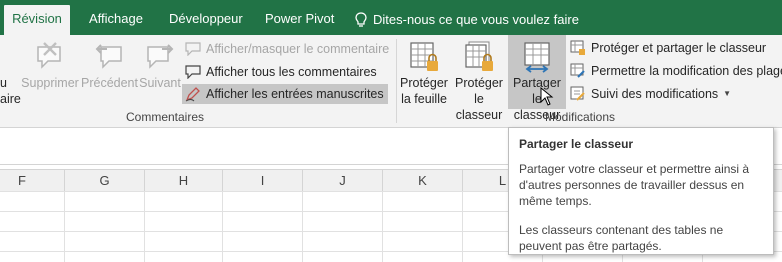 The height and width of the screenshot is (262, 782). I want to click on allow-edit-ranges-button: Permettre la modification des plages, so click(676, 71).